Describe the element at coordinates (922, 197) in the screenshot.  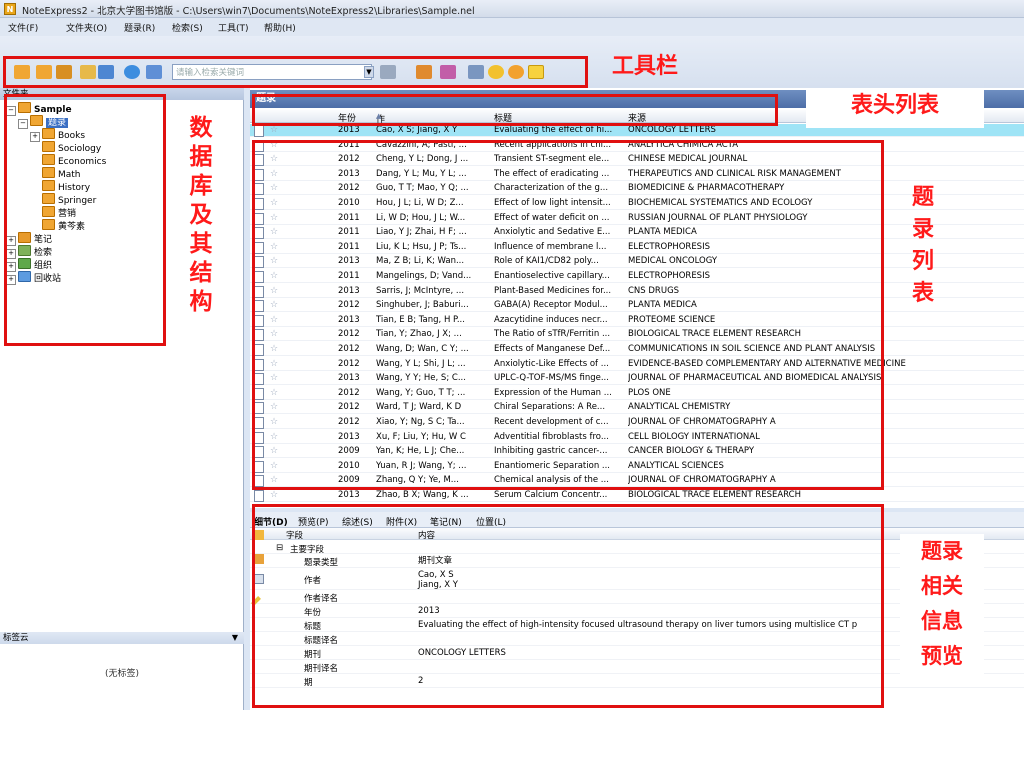
I see `annotation-char: 题` at that location.